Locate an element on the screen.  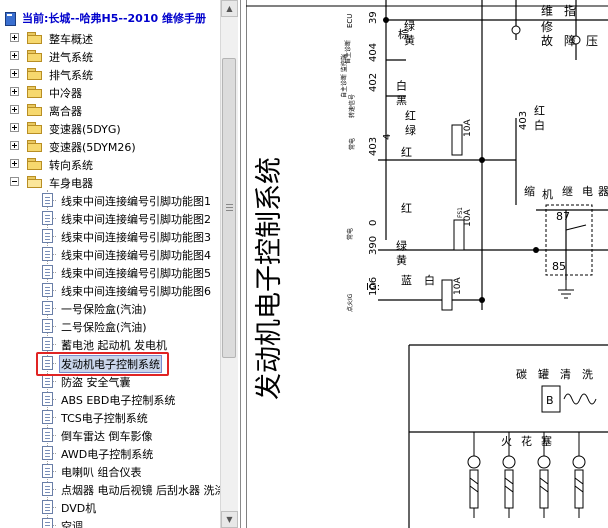
tree-folder-transmission-5dym26: 变速器(5DYM26) is located at coordinates (112, 146).